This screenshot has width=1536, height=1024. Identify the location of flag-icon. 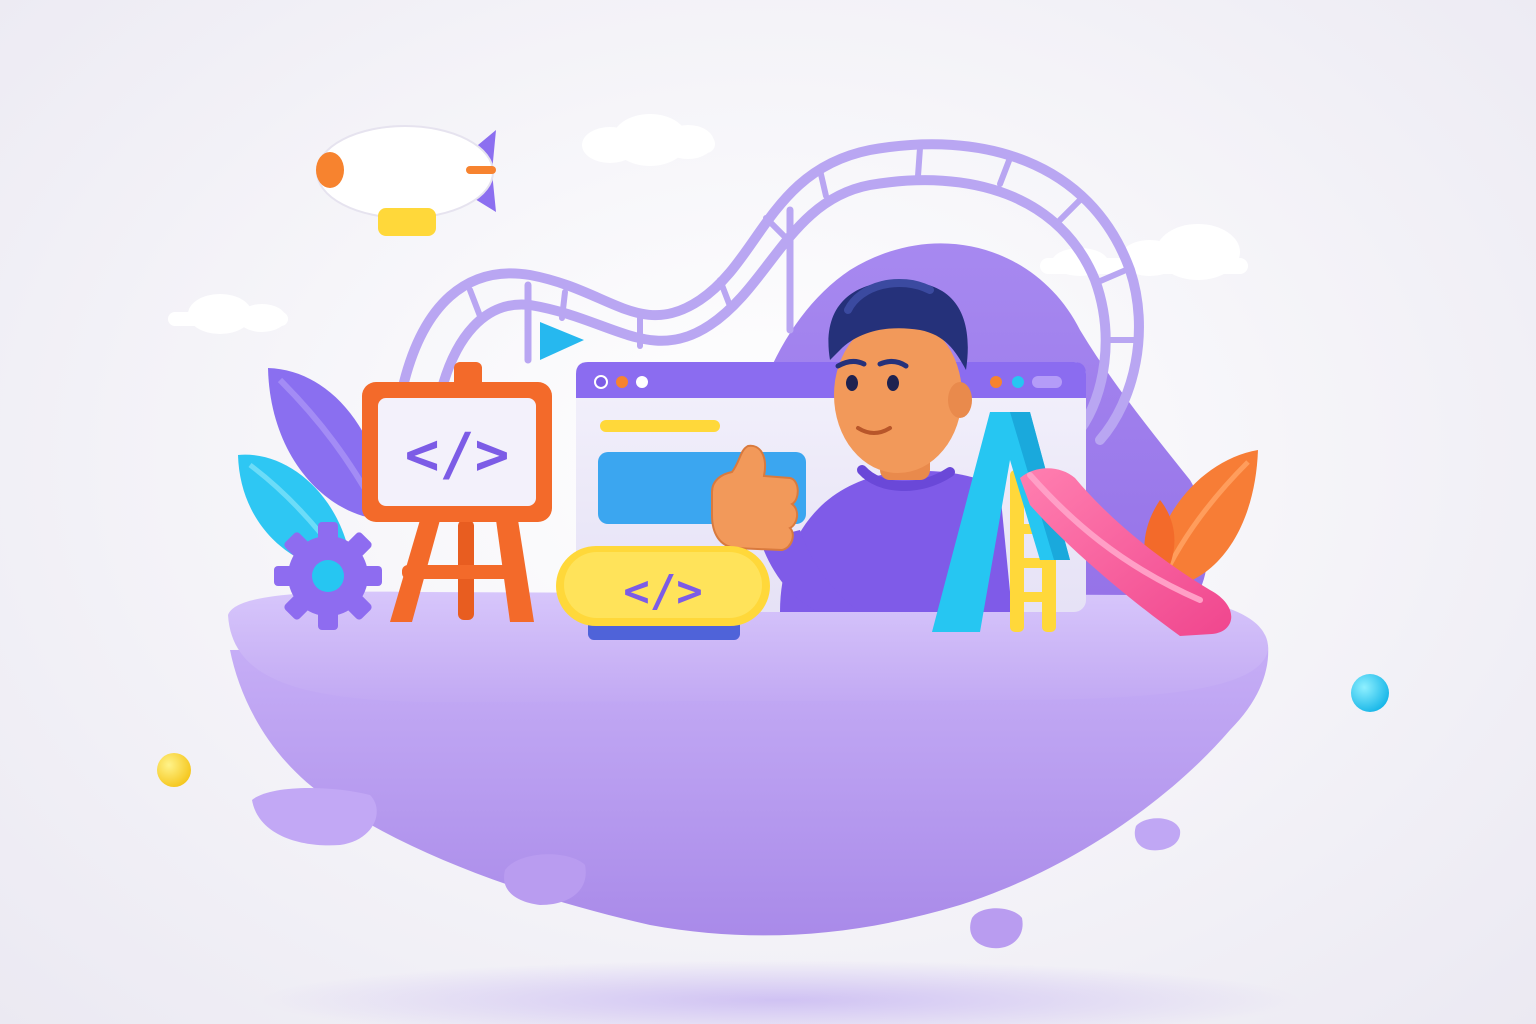
(562, 341).